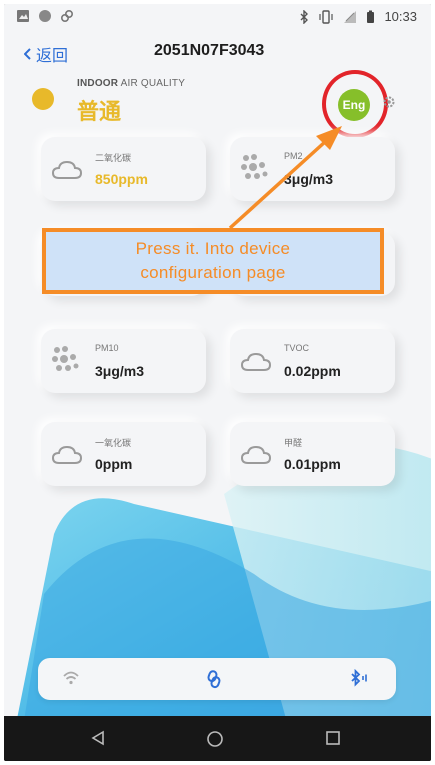  Describe the element at coordinates (214, 679) in the screenshot. I see `link-icon` at that location.